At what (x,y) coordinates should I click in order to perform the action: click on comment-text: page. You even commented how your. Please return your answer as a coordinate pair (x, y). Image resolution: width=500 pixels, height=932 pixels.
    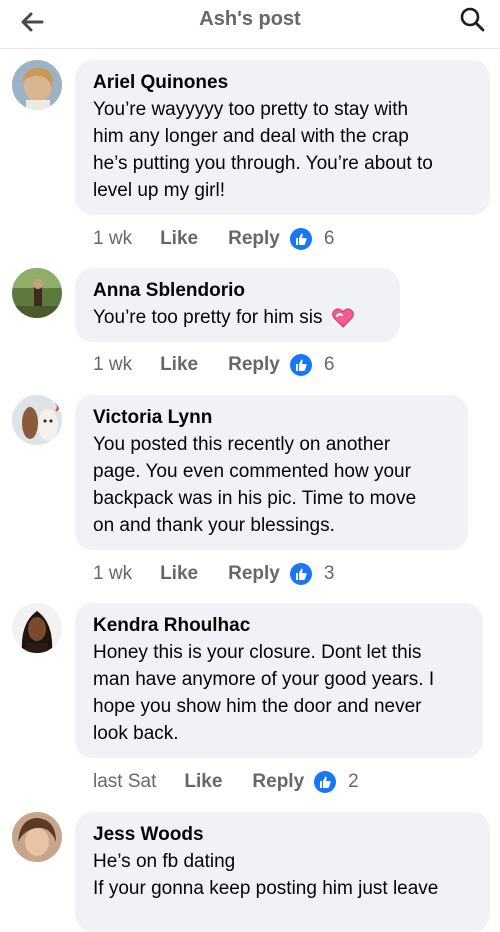
    Looking at the image, I should click on (252, 471).